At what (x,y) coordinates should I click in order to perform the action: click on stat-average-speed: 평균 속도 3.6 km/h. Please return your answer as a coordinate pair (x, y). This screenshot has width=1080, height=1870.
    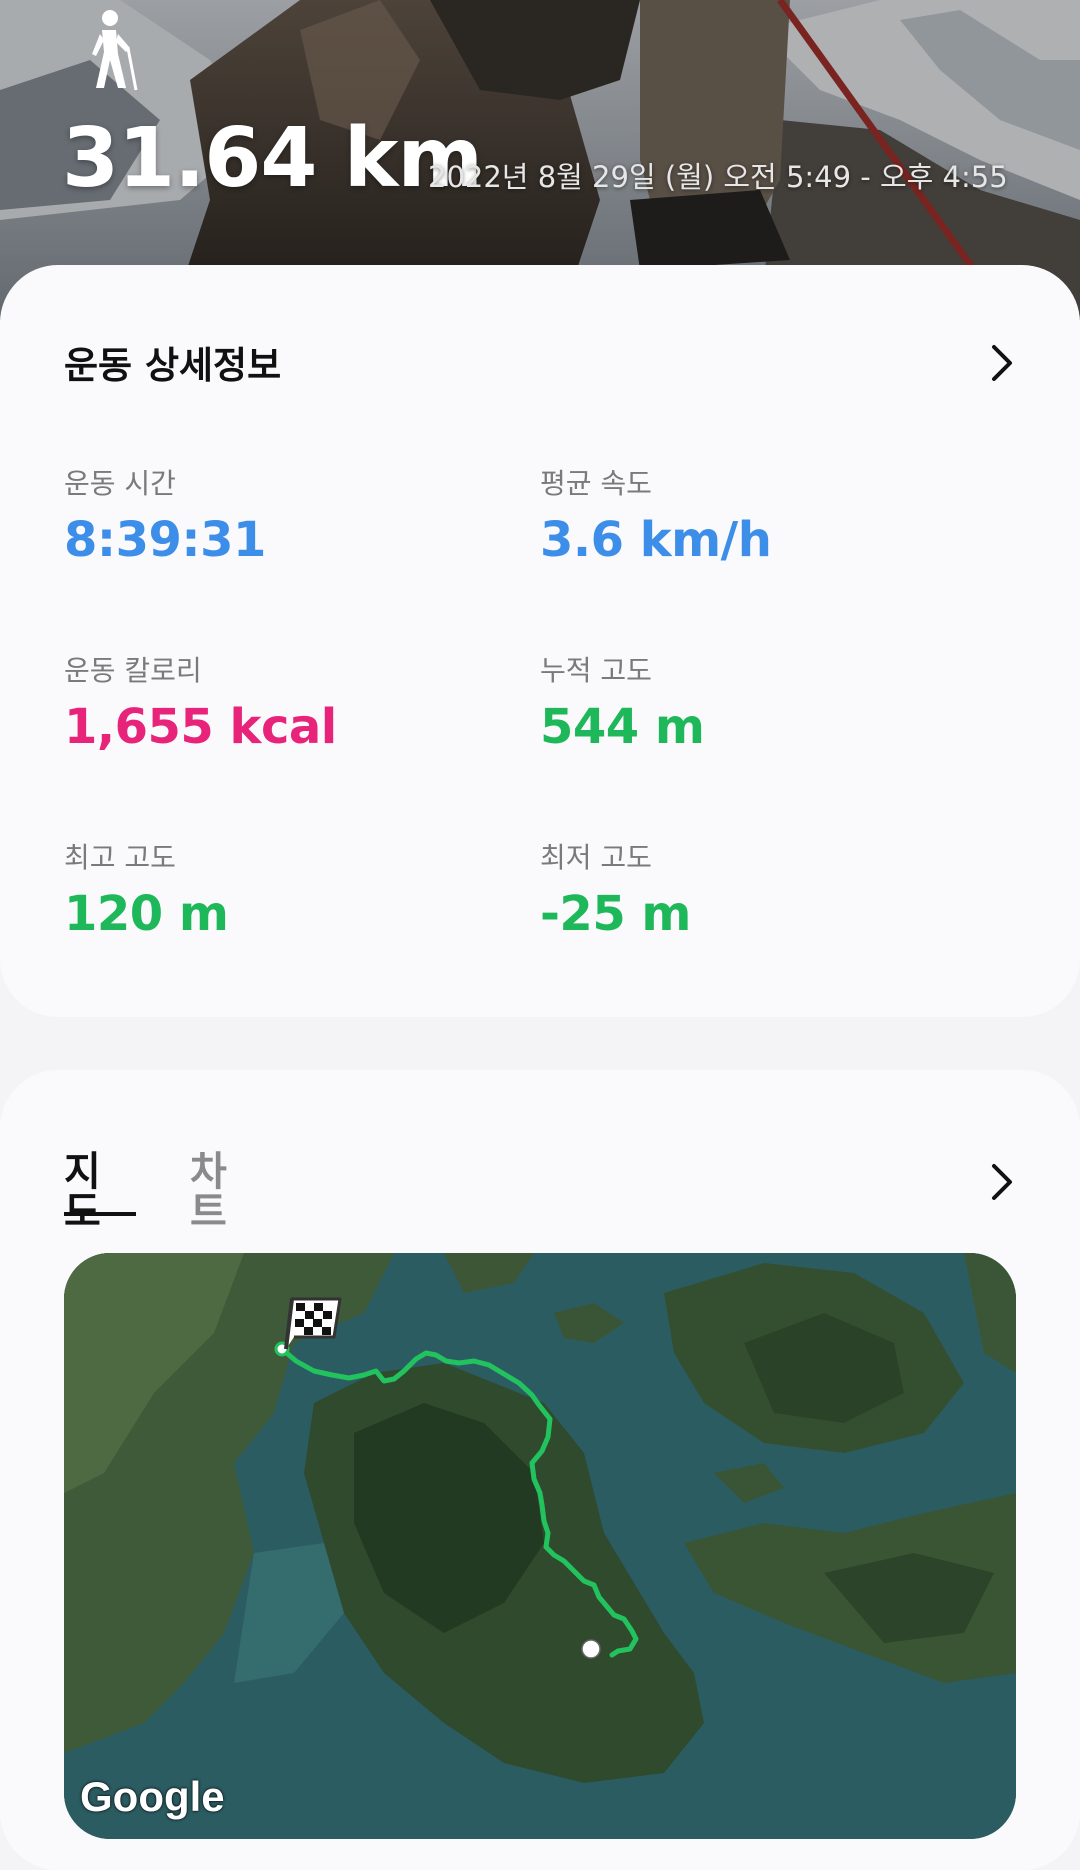
    Looking at the image, I should click on (750, 517).